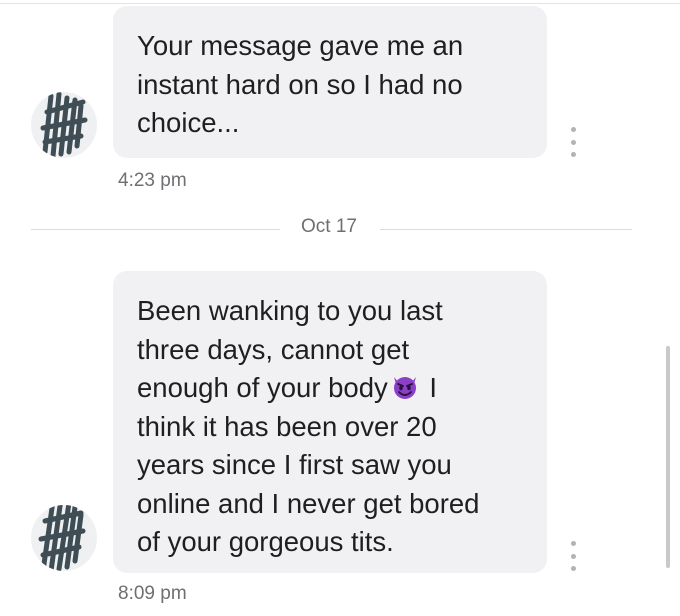 This screenshot has width=680, height=616. What do you see at coordinates (152, 593) in the screenshot?
I see `message-timestamp: 8:09 pm` at bounding box center [152, 593].